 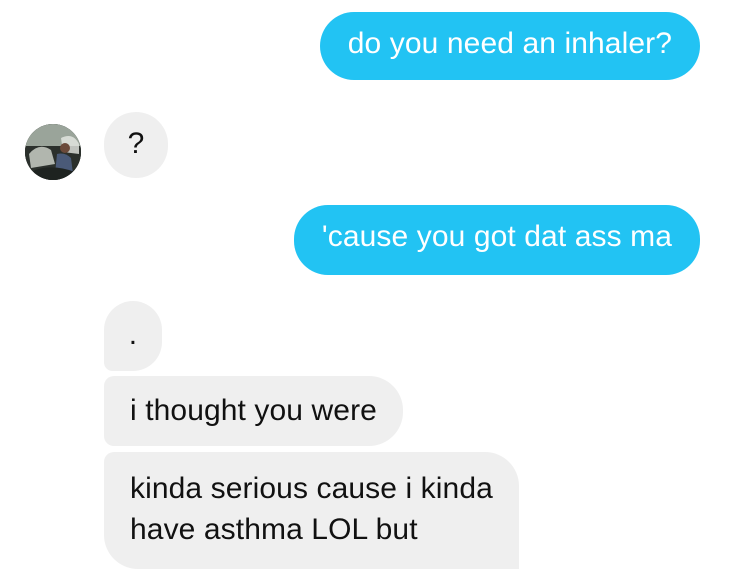 I want to click on outgoing-message: 'cause you got dat ass ma, so click(x=496, y=240).